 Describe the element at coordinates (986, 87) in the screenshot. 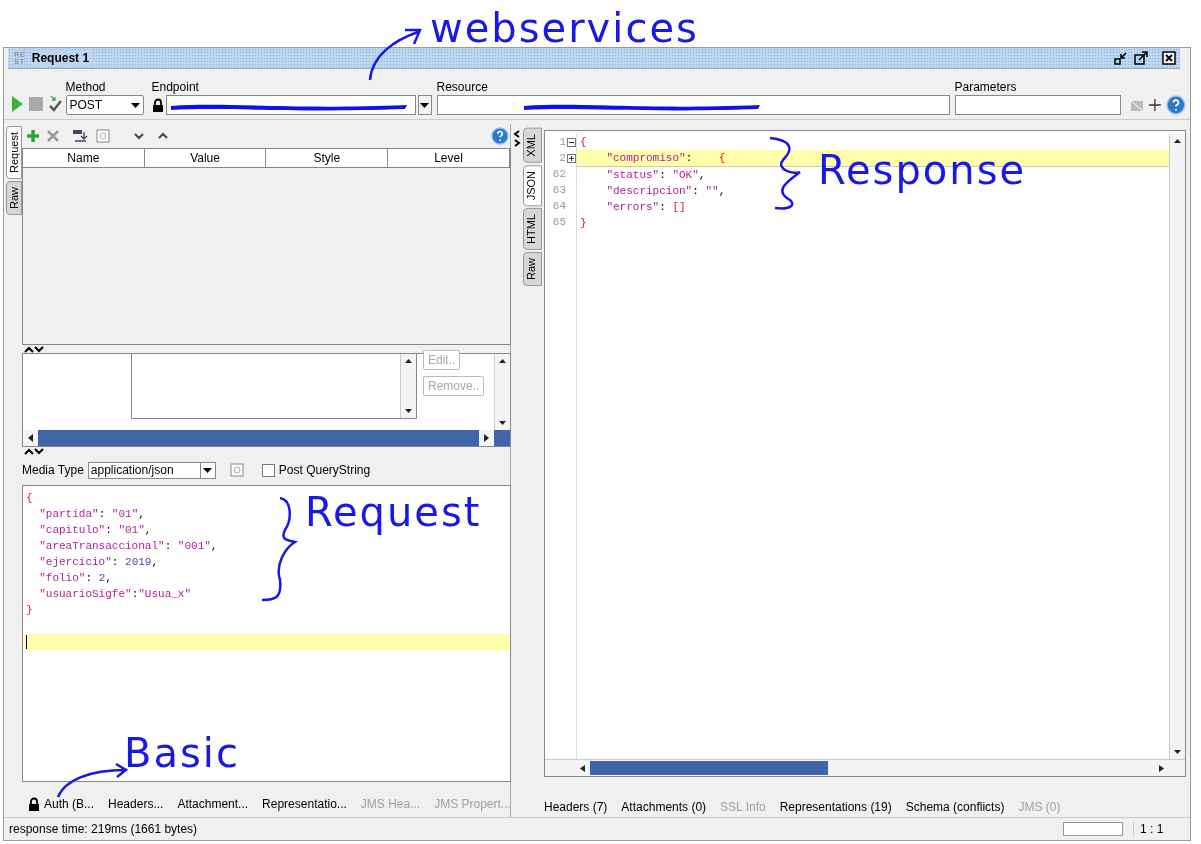

I see `parameters-label: Parameters` at that location.